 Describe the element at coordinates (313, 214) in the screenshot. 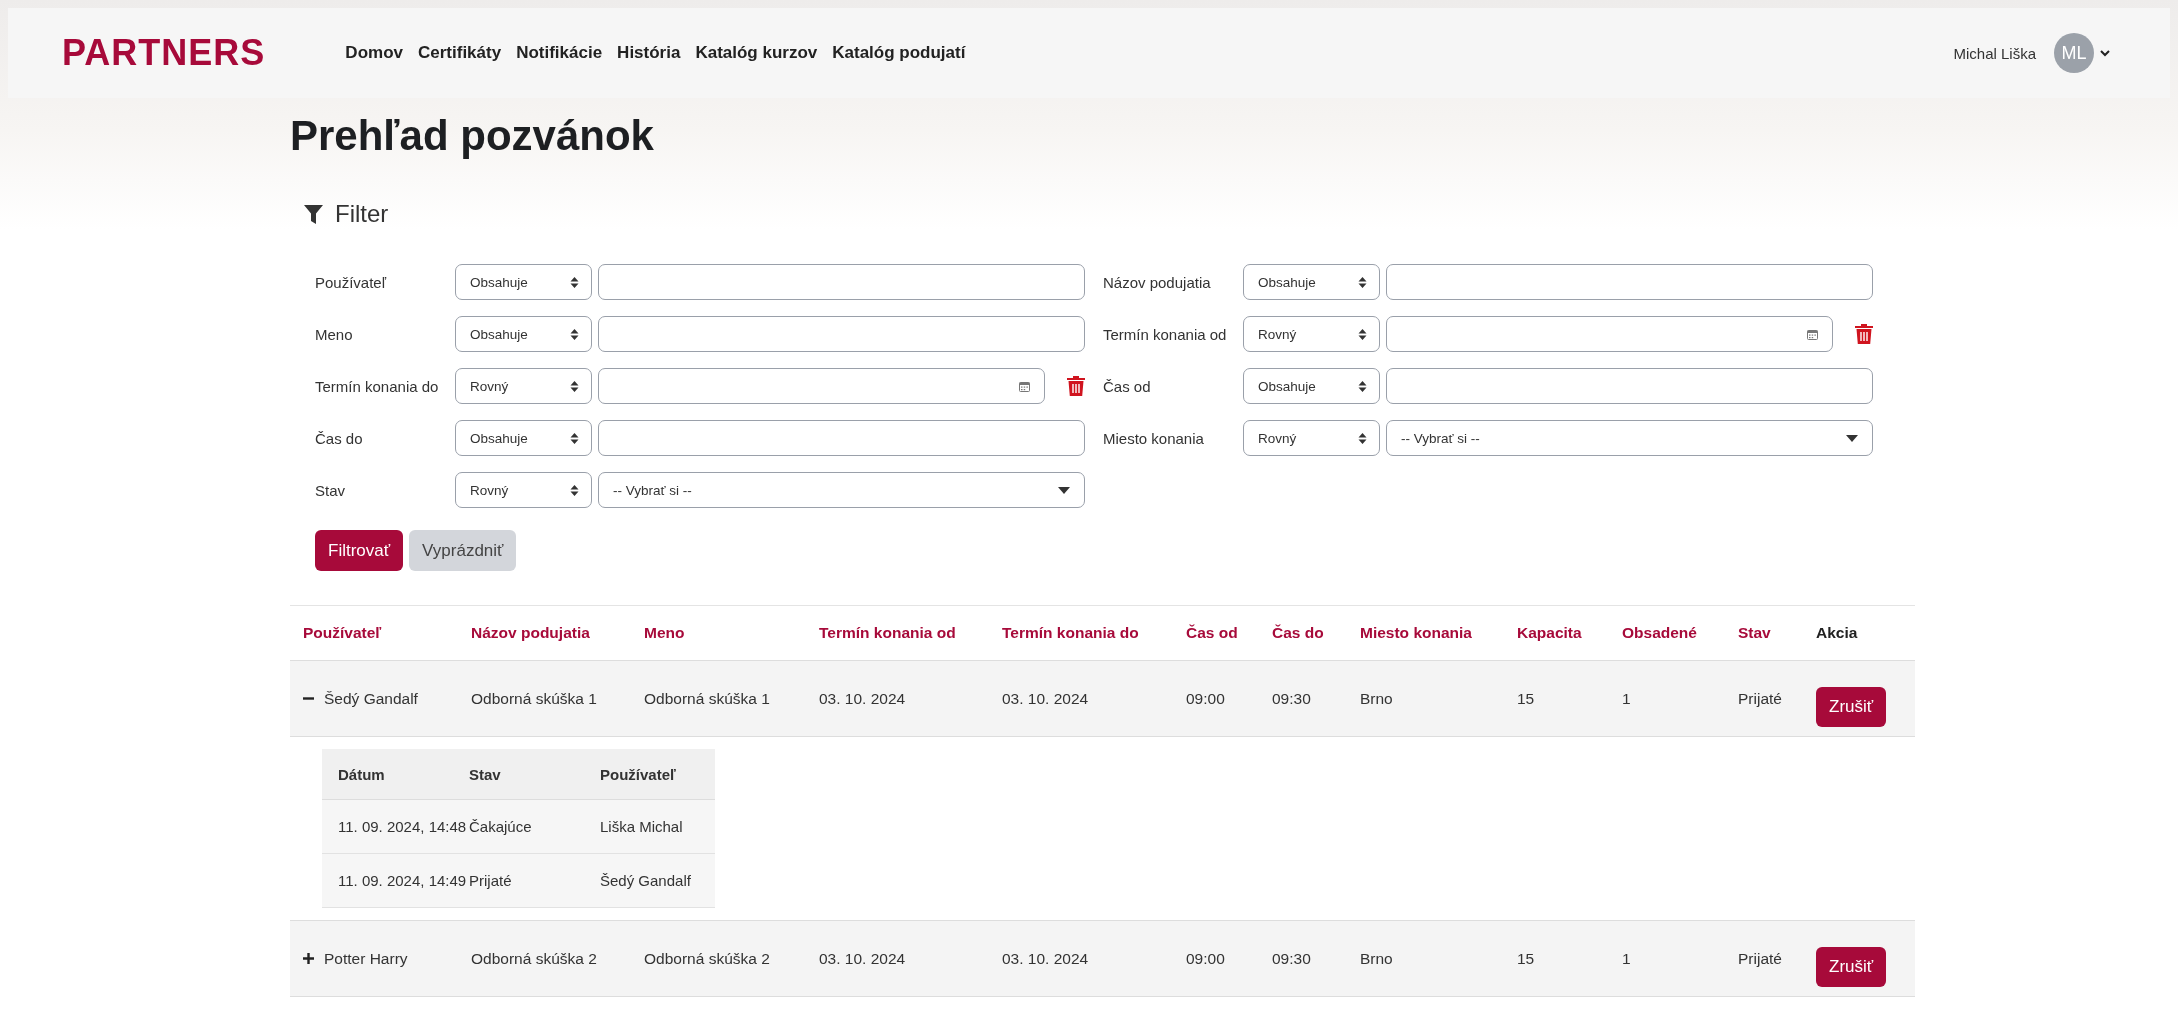

I see `filter-icon` at that location.